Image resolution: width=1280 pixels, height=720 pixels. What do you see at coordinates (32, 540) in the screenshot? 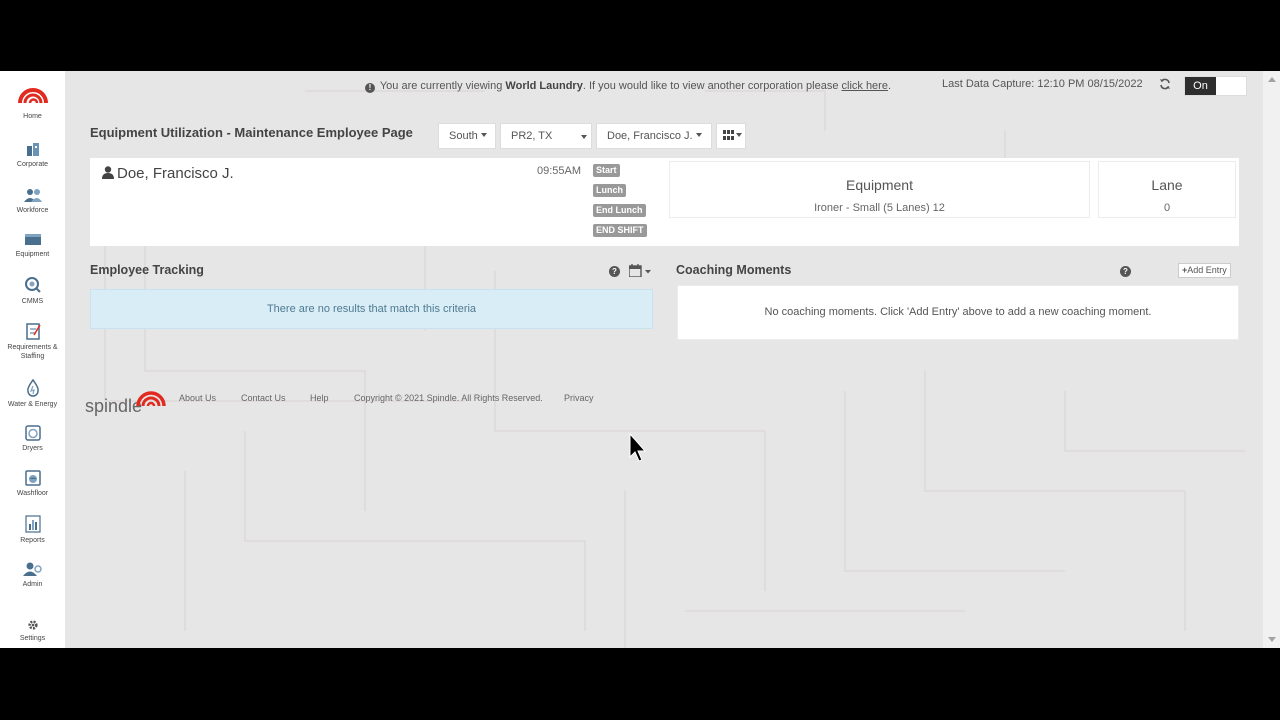
I see `sidebar-item-label: Reports` at bounding box center [32, 540].